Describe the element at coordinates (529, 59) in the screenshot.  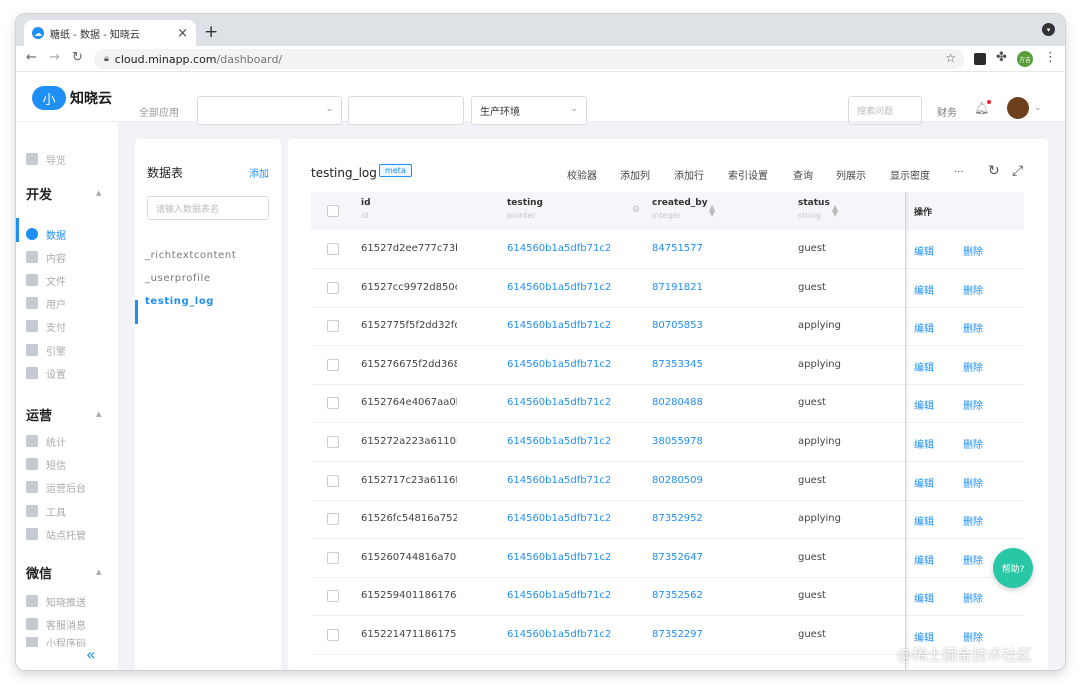
I see `url-field: 🔒︎ cloud.minapp.com /dashboard/ ☆` at that location.